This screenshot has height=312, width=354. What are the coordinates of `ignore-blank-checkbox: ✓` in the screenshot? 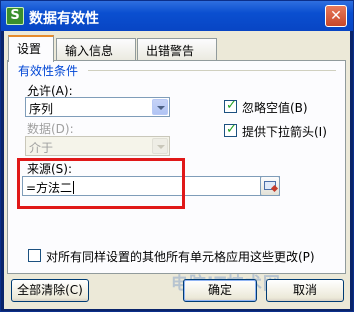 It's located at (230, 105).